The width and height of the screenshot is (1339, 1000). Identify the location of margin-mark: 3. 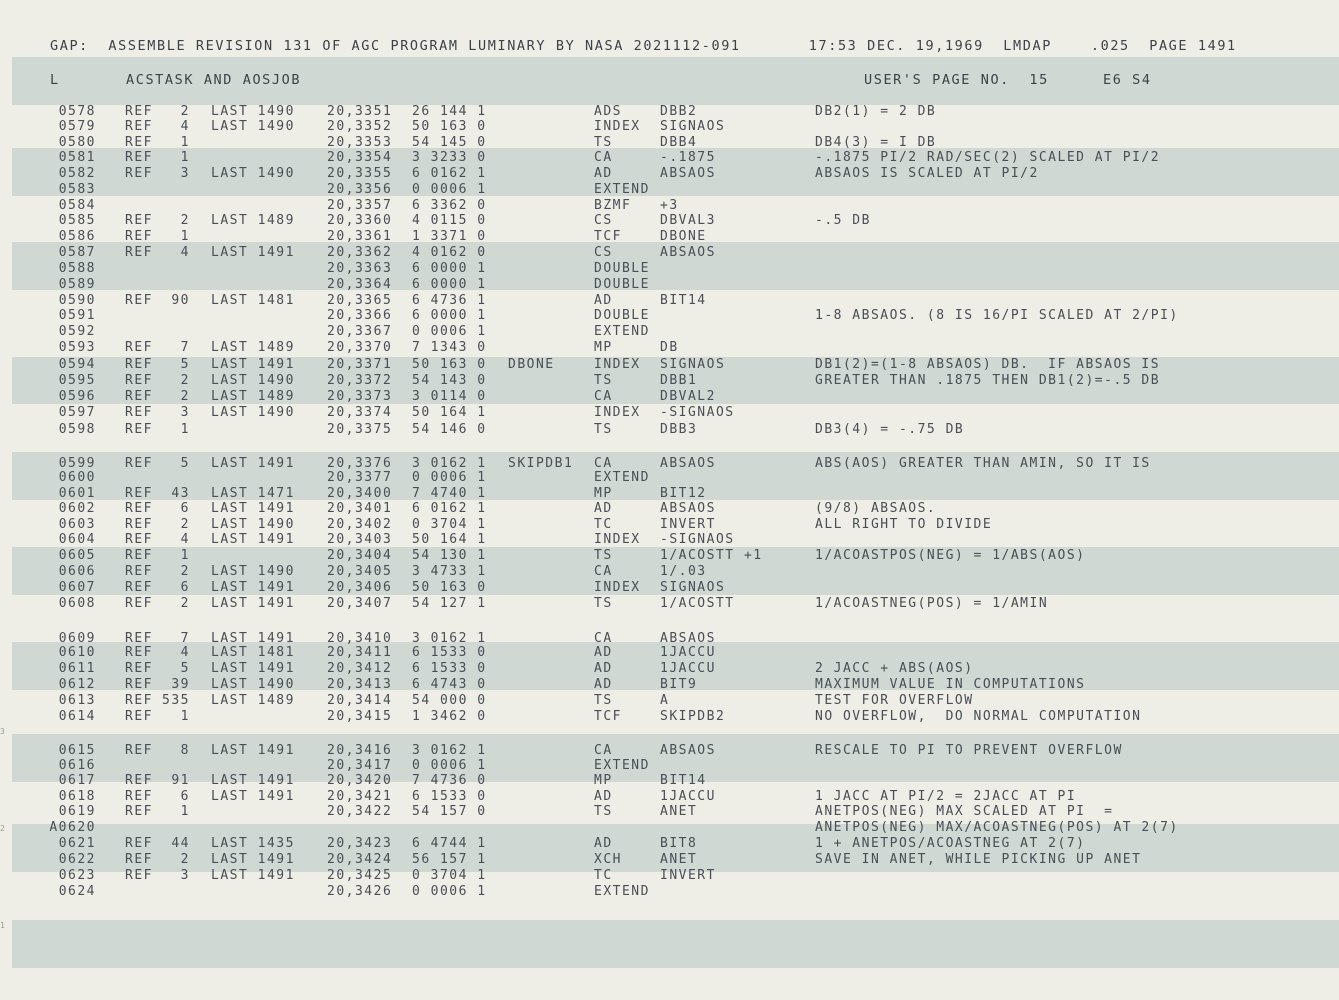
(2, 731).